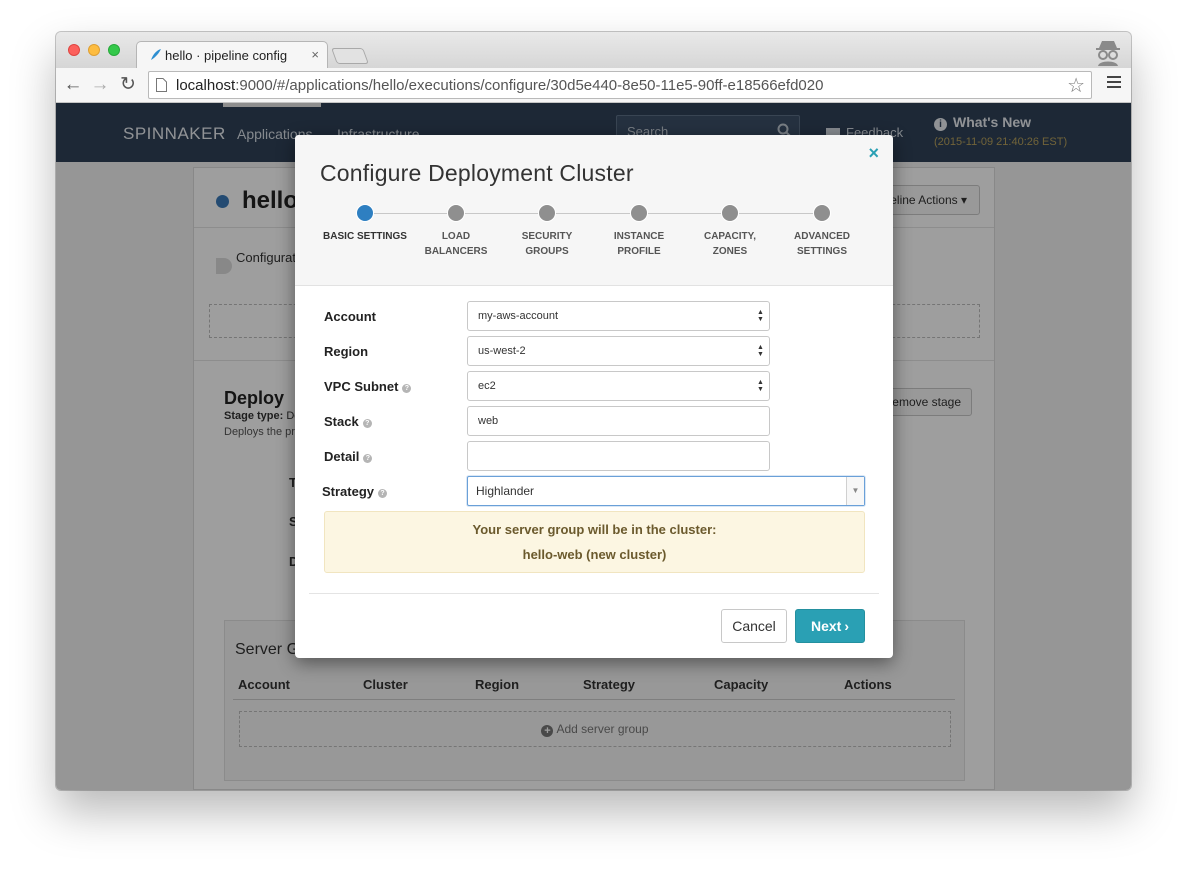 The height and width of the screenshot is (870, 1187). I want to click on cluster-name: hello-web (new cluster), so click(594, 554).